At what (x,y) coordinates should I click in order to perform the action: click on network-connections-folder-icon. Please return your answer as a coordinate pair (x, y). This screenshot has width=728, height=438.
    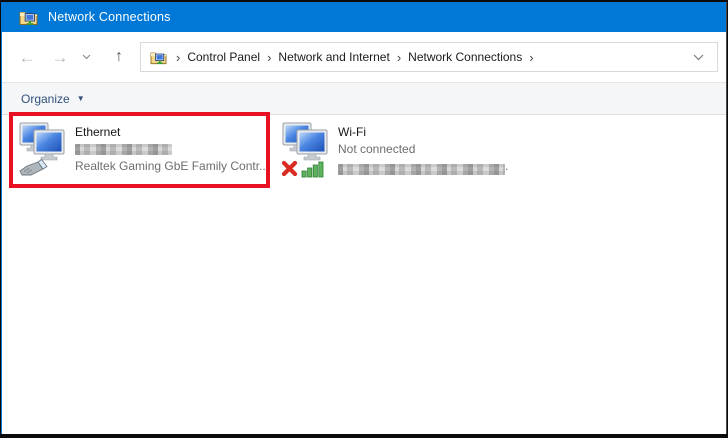
    Looking at the image, I should click on (28, 17).